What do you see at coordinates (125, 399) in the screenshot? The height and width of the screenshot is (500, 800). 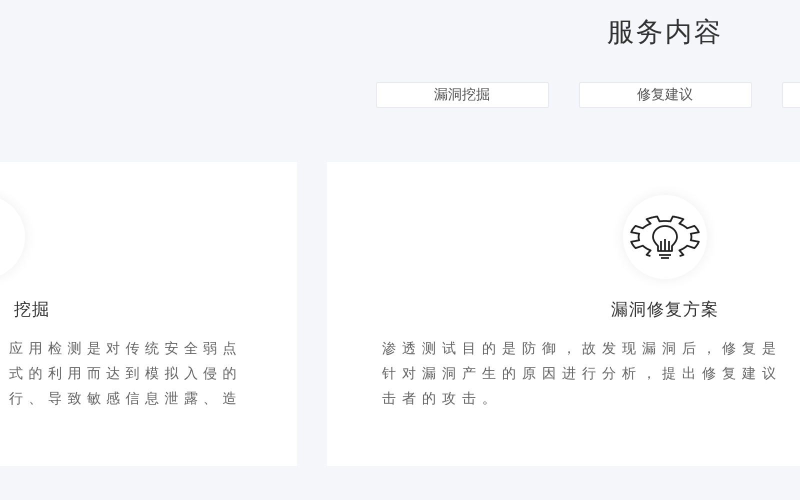 I see `description-line: 行、导致敏感信息泄露、造` at bounding box center [125, 399].